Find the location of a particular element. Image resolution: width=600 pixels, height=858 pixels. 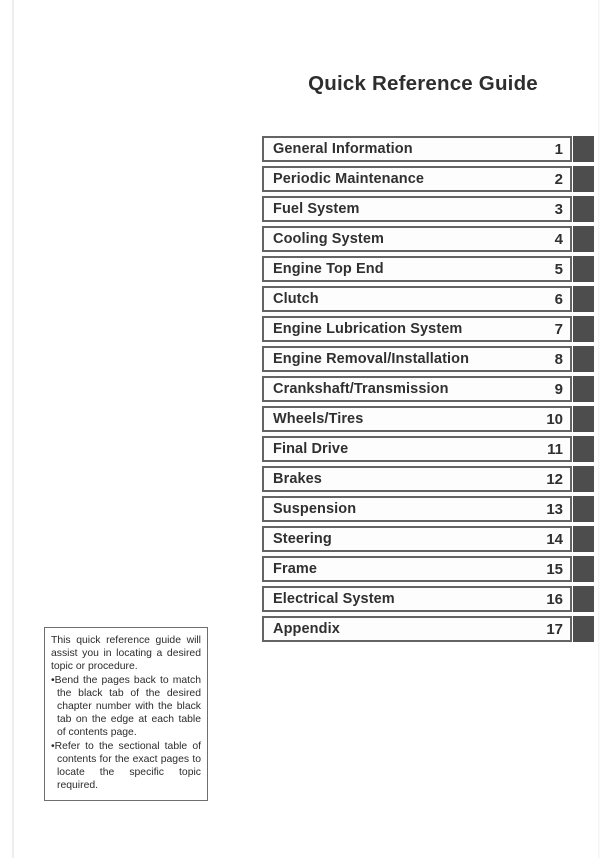

chapter-label: Wheels/Tires is located at coordinates (318, 419).